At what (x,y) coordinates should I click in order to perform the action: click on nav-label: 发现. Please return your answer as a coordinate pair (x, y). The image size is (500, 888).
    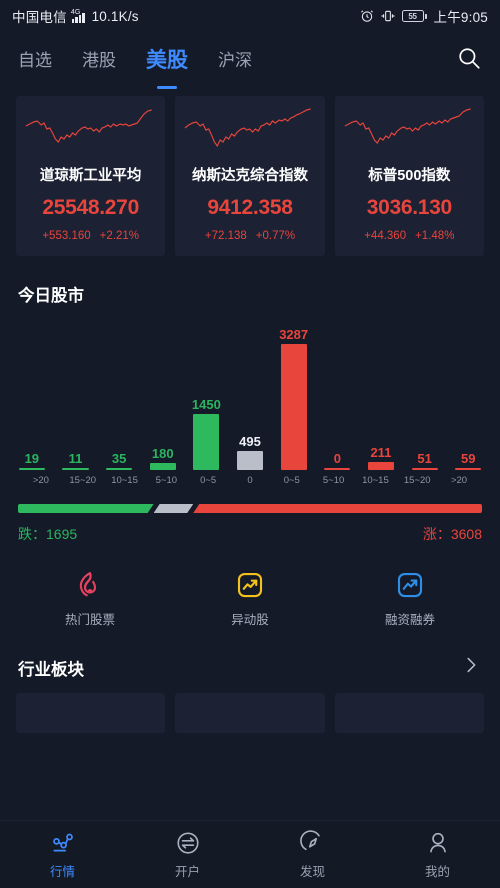
    Looking at the image, I should click on (312, 871).